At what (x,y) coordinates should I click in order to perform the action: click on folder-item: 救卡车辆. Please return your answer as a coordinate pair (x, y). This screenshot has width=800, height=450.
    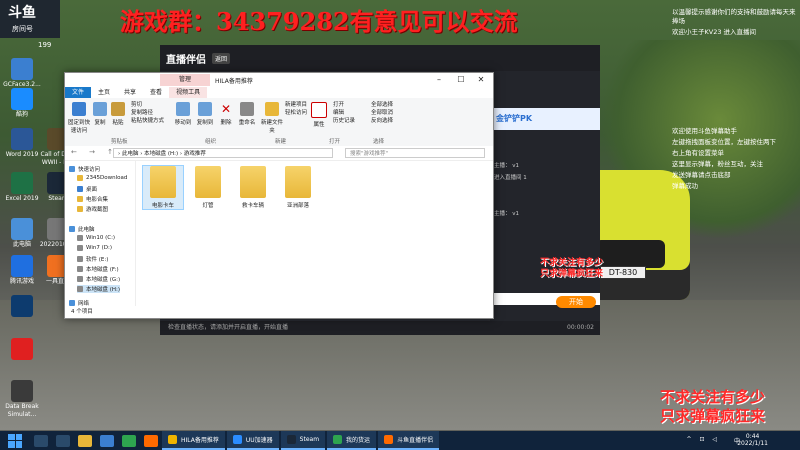
    Looking at the image, I should click on (253, 187).